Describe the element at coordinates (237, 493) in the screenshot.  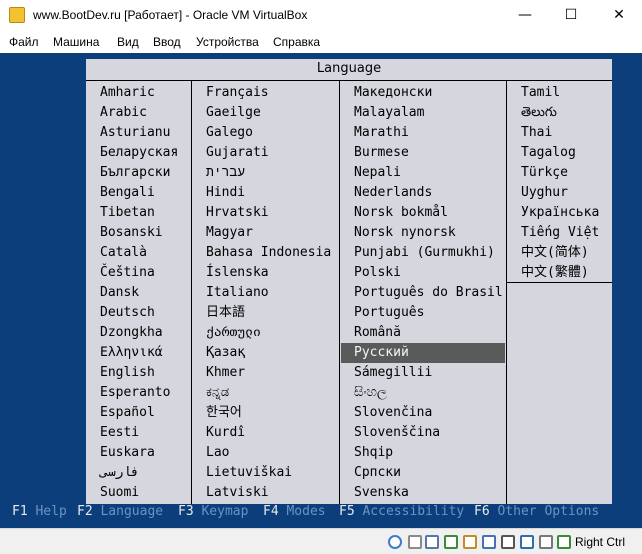
I see `language-option: Latviski` at that location.